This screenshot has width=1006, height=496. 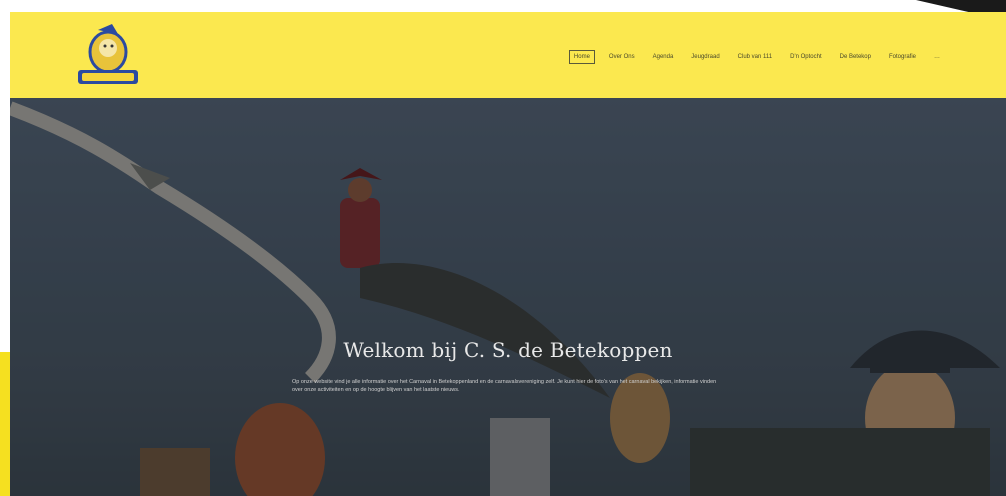 I want to click on nav-item-de-betekop: De Betekop, so click(x=855, y=57).